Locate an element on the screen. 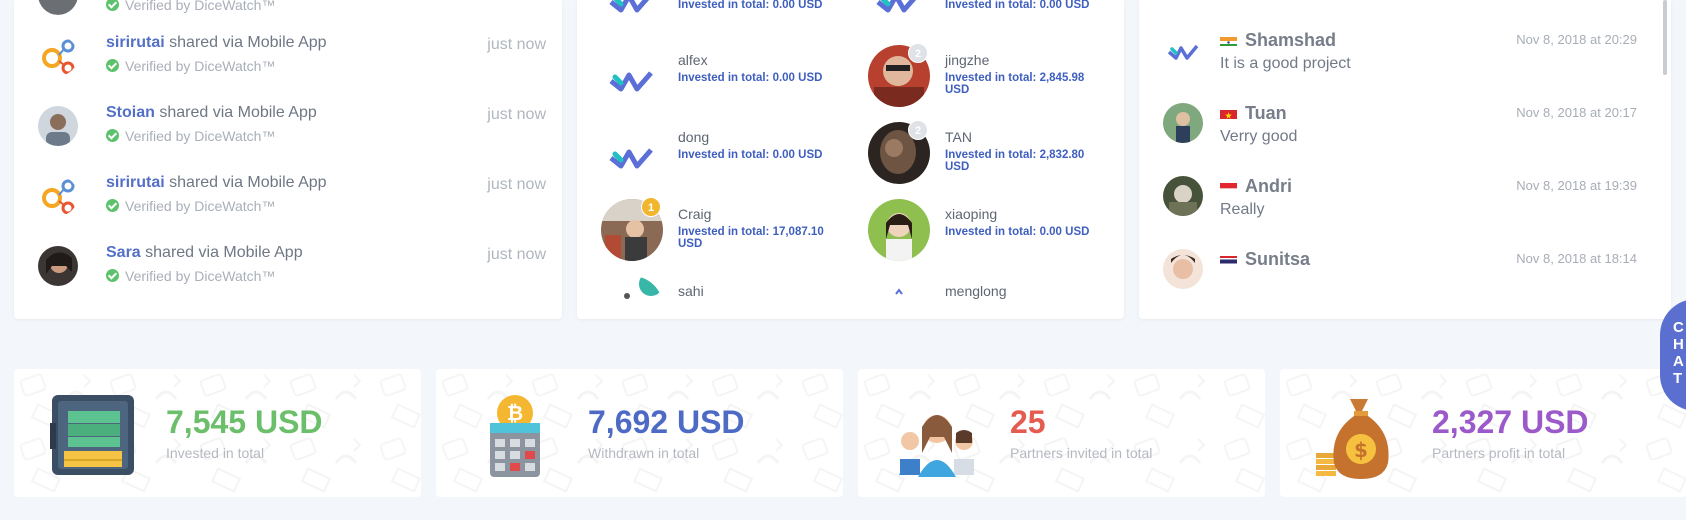 The height and width of the screenshot is (520, 1686). invested-total: Invested in total: 2,832.80 USD is located at coordinates (1015, 161).